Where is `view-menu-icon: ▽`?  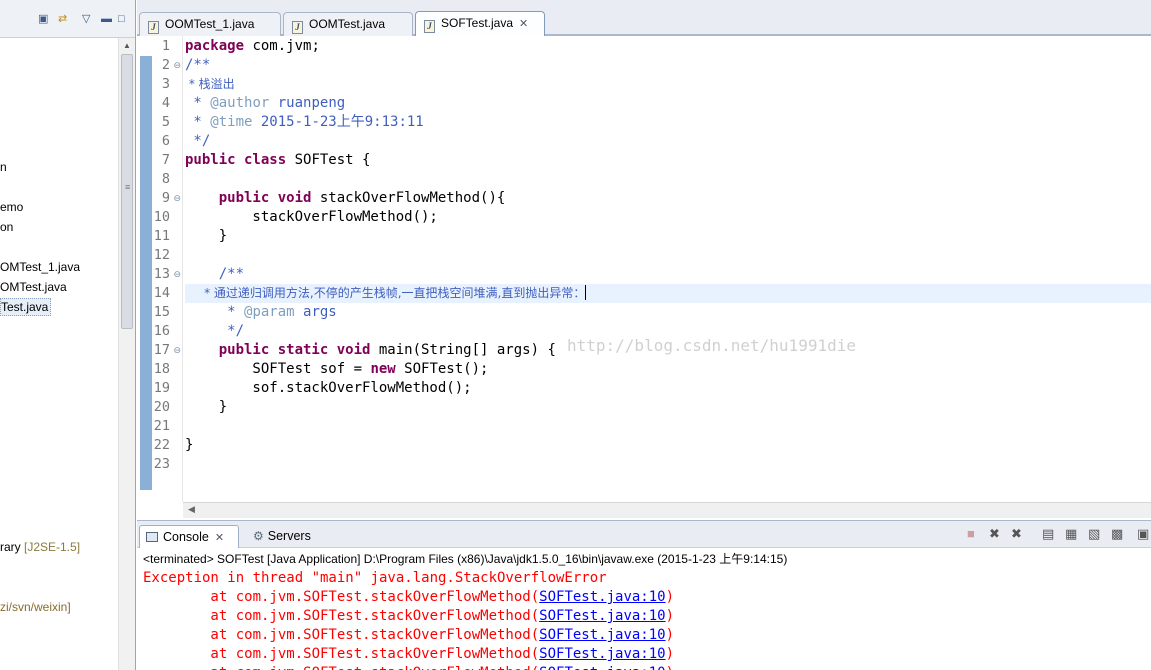 view-menu-icon: ▽ is located at coordinates (86, 19).